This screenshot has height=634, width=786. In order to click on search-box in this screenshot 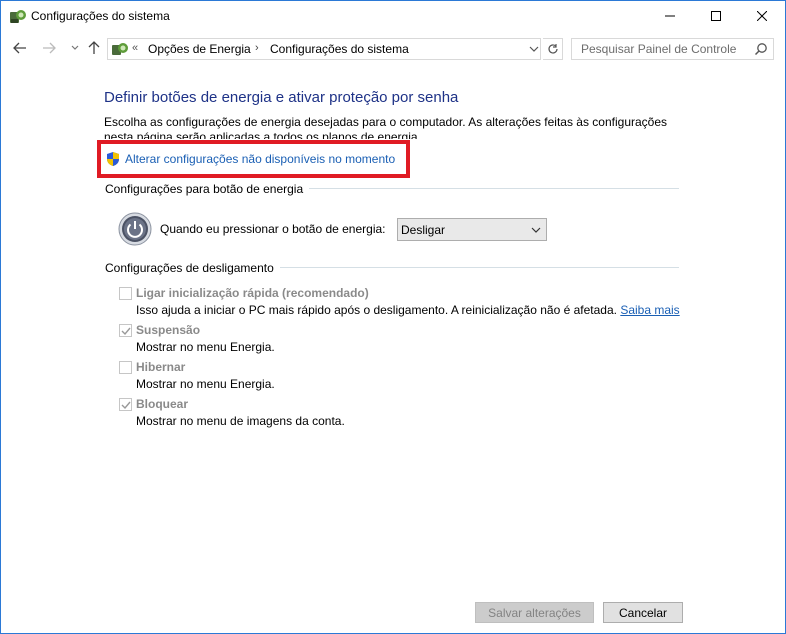, I will do `click(672, 49)`.